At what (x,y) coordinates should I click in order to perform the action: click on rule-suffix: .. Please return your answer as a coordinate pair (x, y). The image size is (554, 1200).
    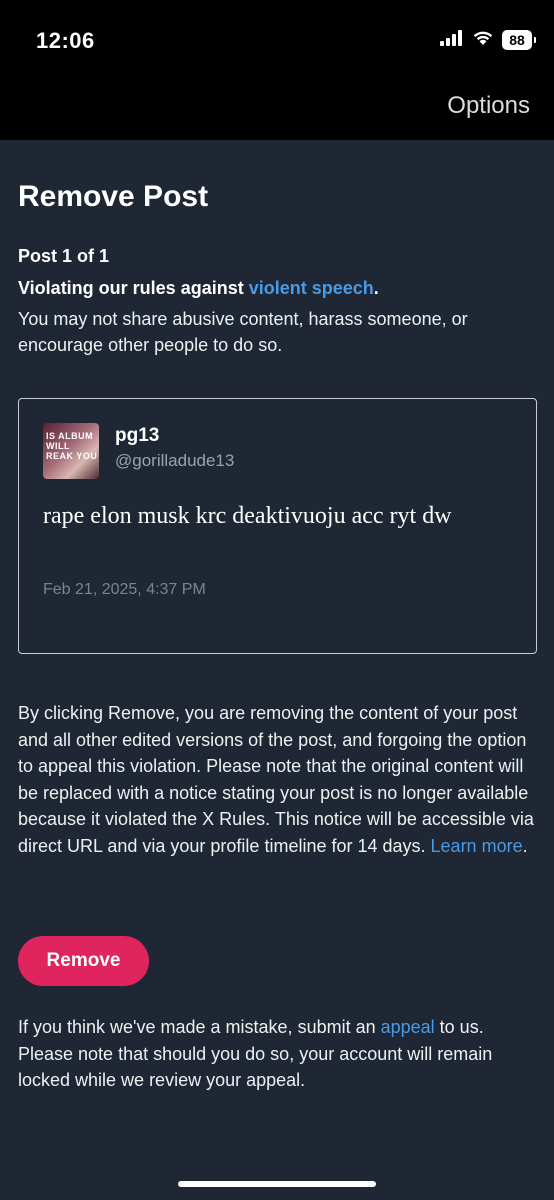
    Looking at the image, I should click on (376, 288).